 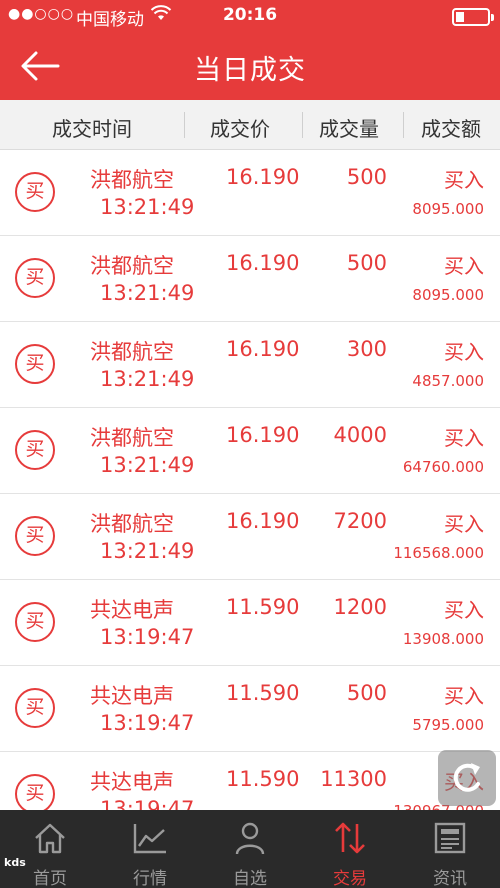 I want to click on watermark-logo: kds, so click(x=15, y=862).